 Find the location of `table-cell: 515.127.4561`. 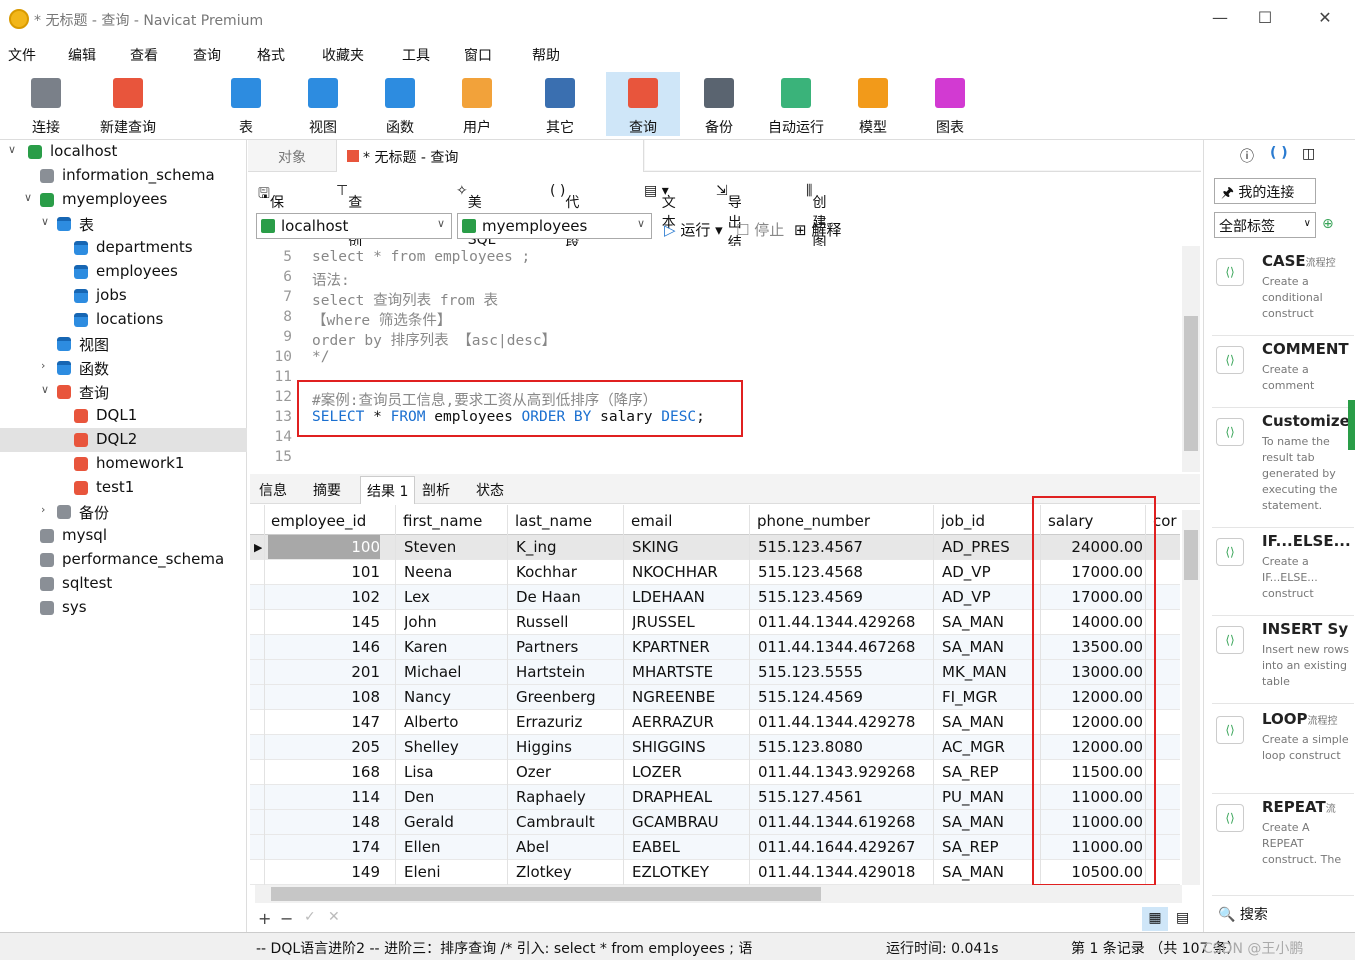

table-cell: 515.127.4561 is located at coordinates (848, 797).